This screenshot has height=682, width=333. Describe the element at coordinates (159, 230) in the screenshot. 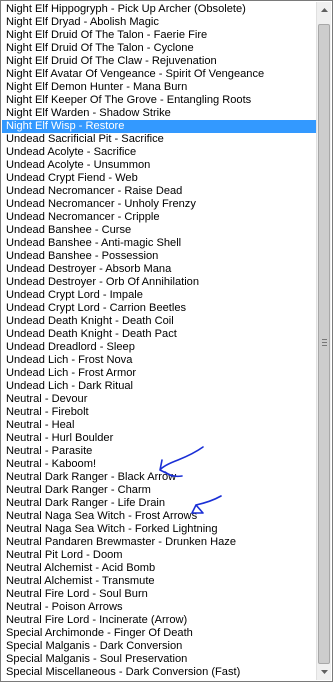

I see `list-item: Undead Banshee - Curse` at that location.